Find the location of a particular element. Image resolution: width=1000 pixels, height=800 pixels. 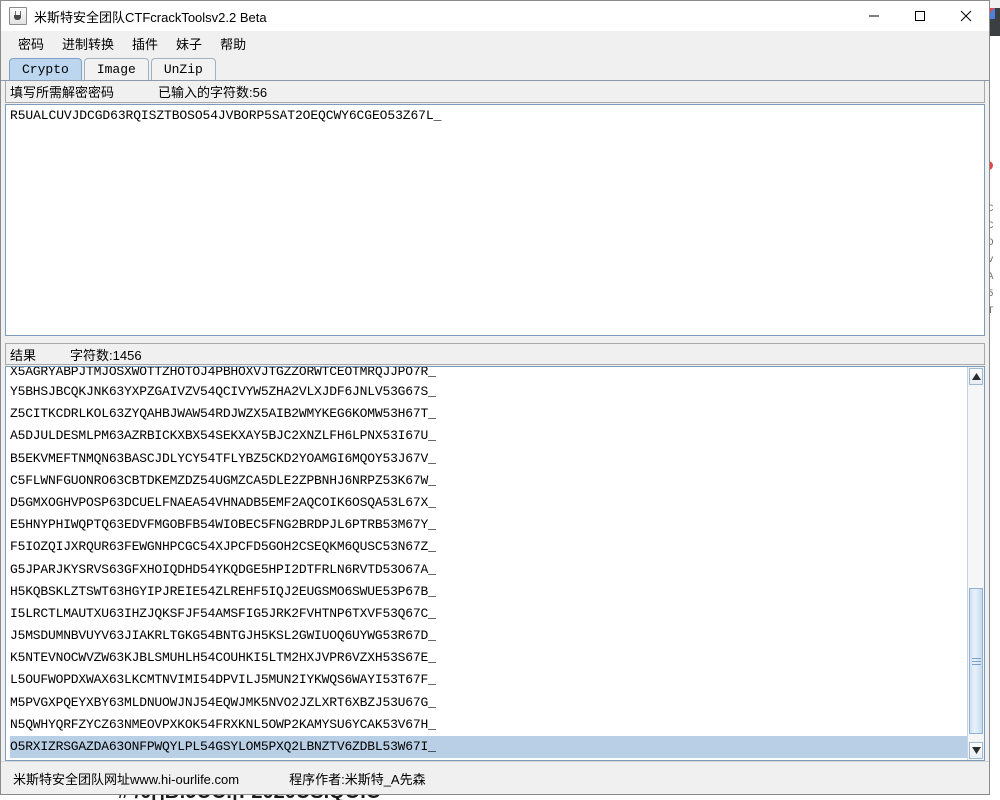

tab-unzip: UnZip is located at coordinates (183, 69).